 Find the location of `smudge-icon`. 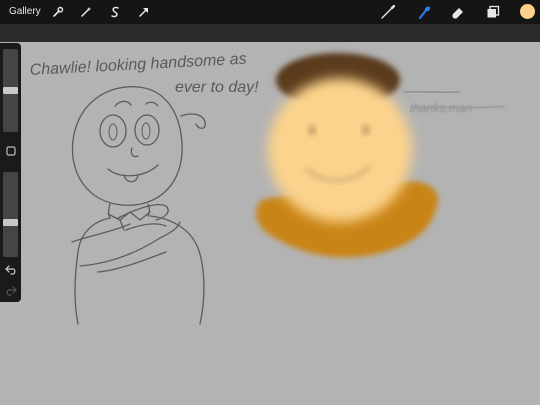

smudge-icon is located at coordinates (424, 12).